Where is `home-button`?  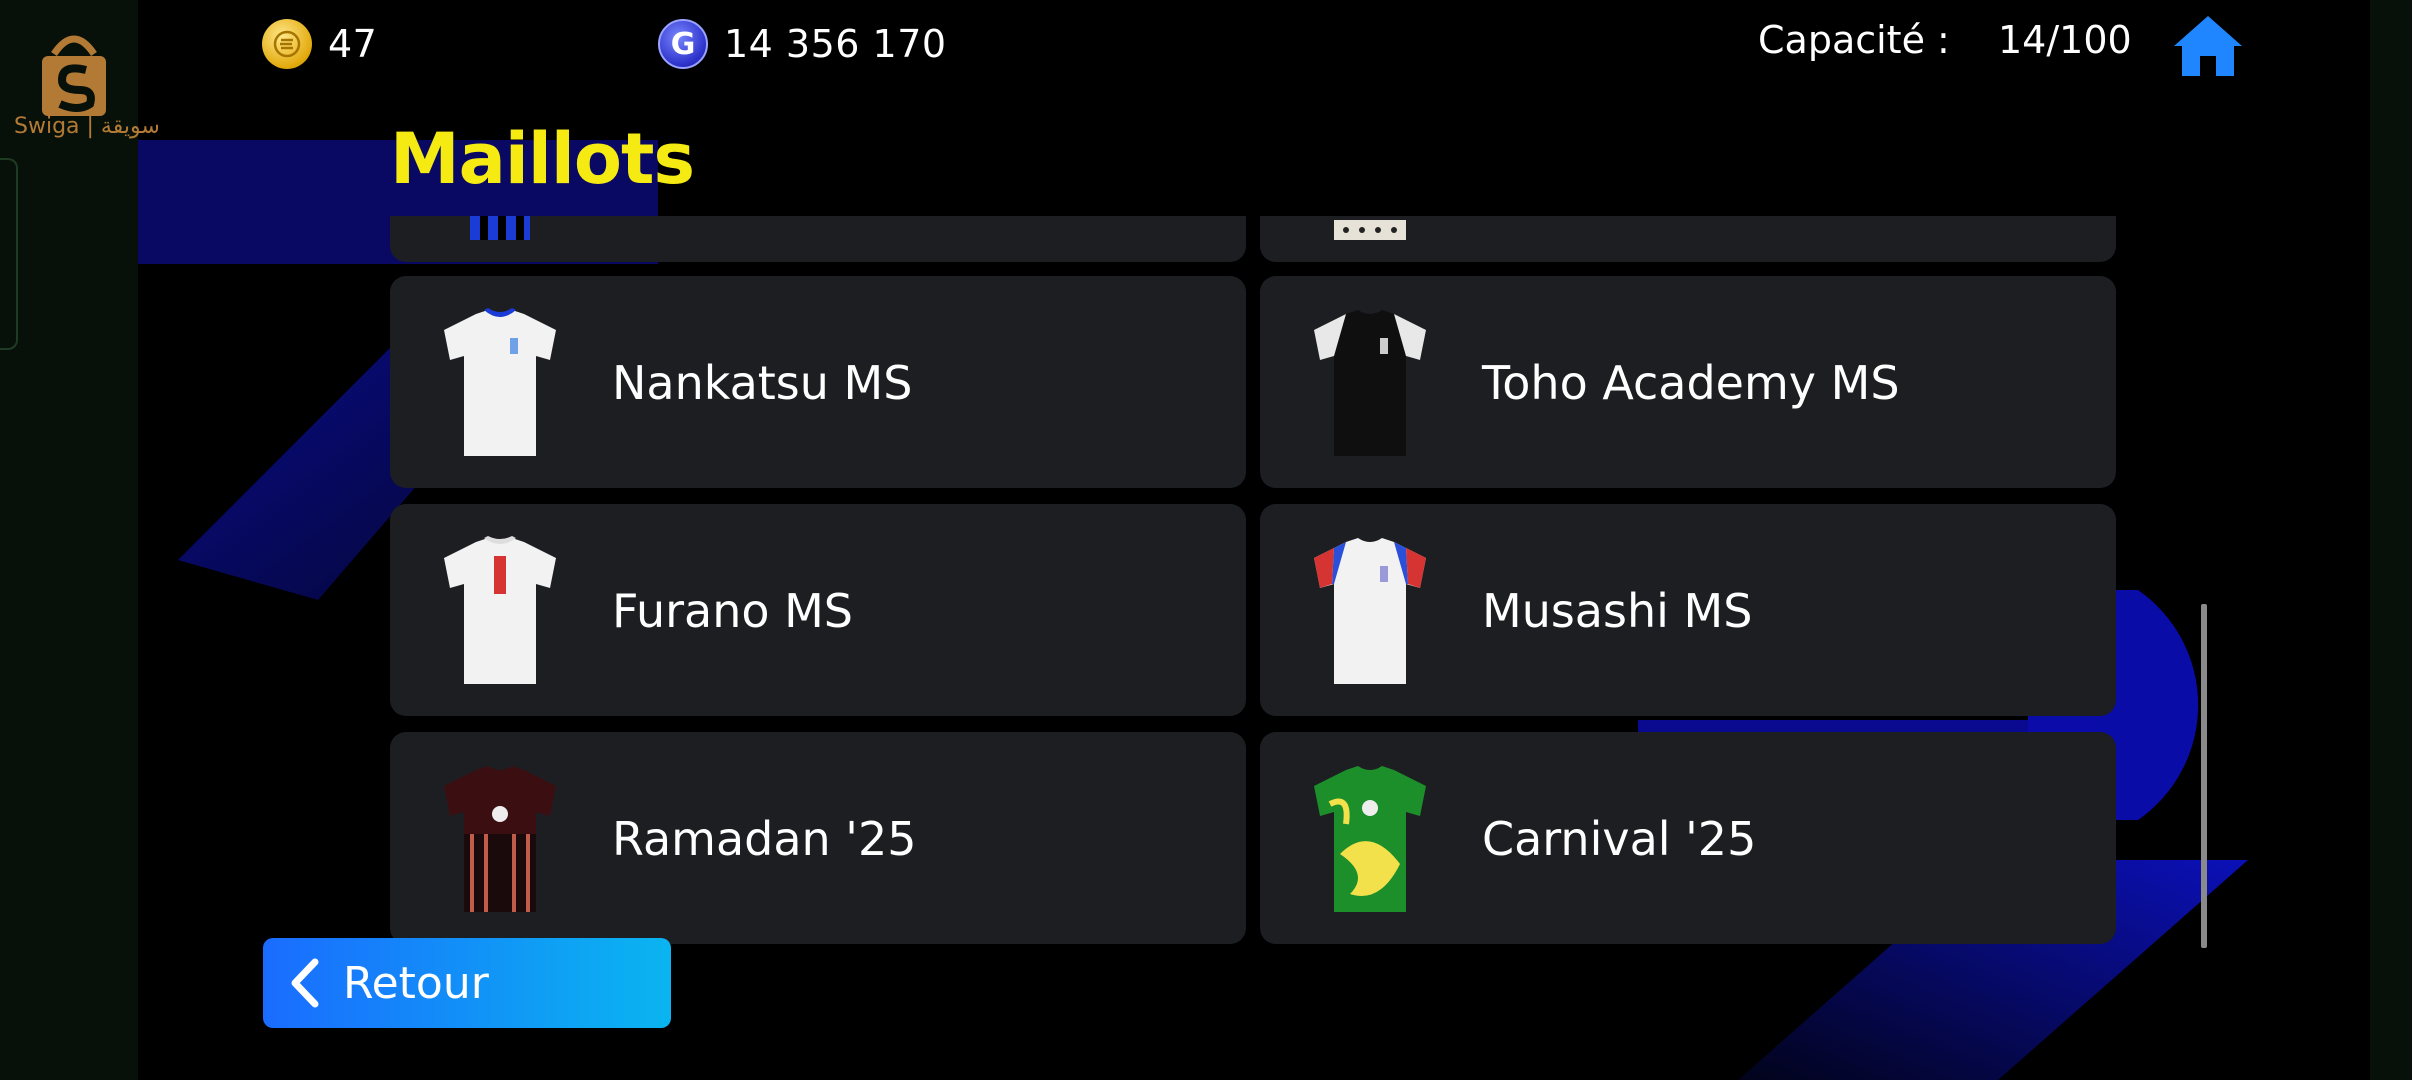 home-button is located at coordinates (2208, 46).